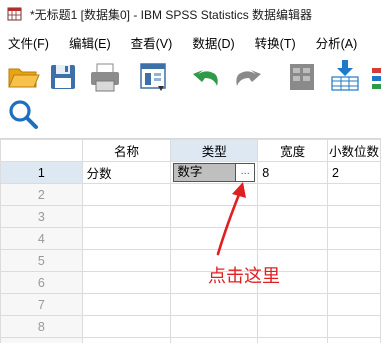  I want to click on menu-view: 查看(V), so click(152, 42).